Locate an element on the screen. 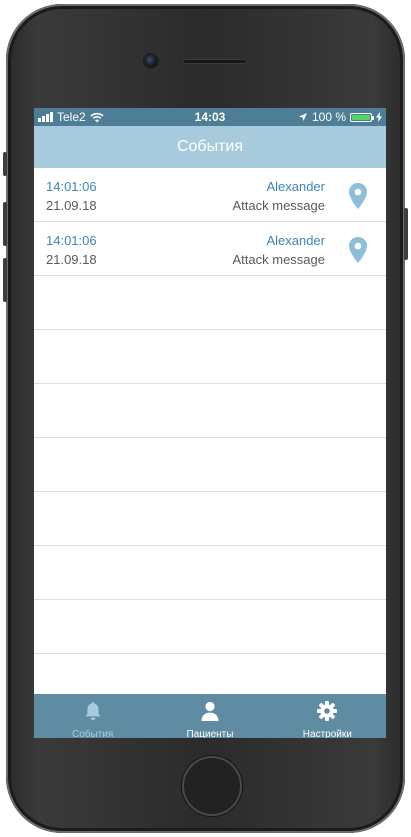 This screenshot has width=411, height=837. earpiece-speaker is located at coordinates (215, 61).